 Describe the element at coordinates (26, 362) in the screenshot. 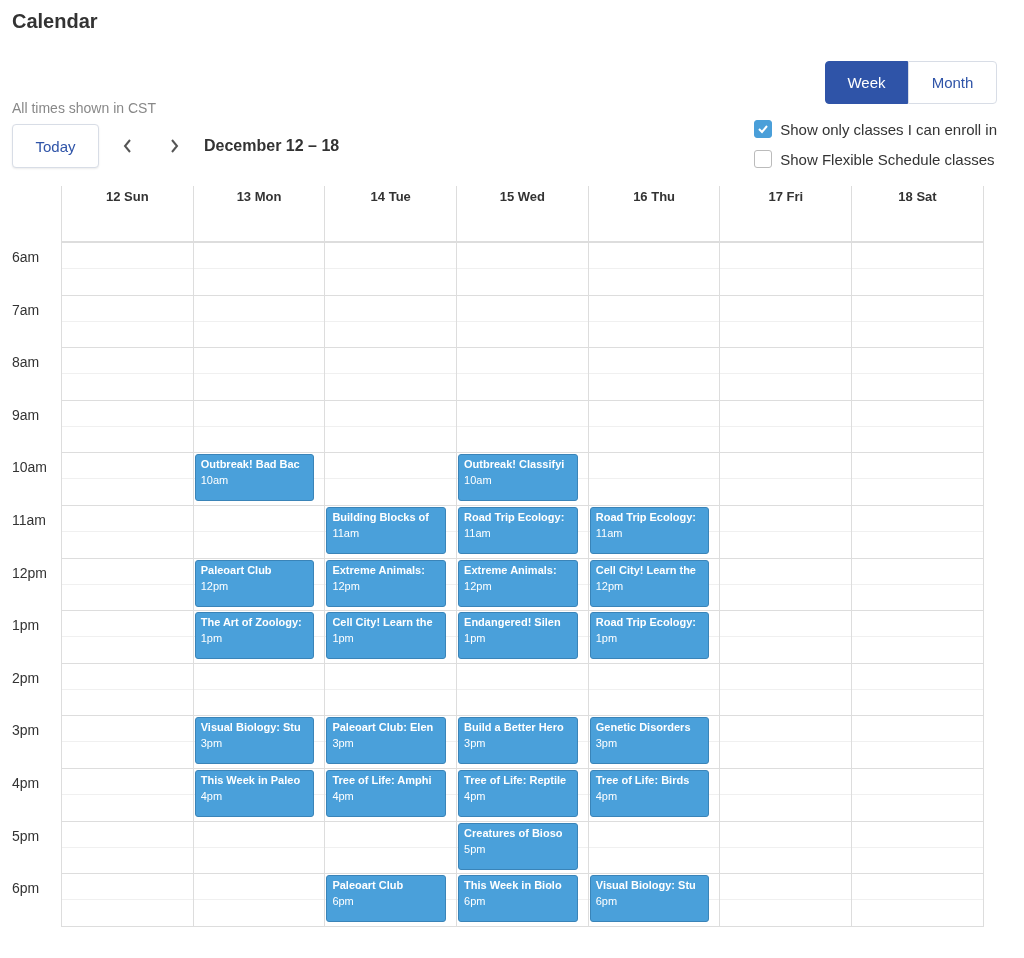

I see `time-label: 8am` at that location.